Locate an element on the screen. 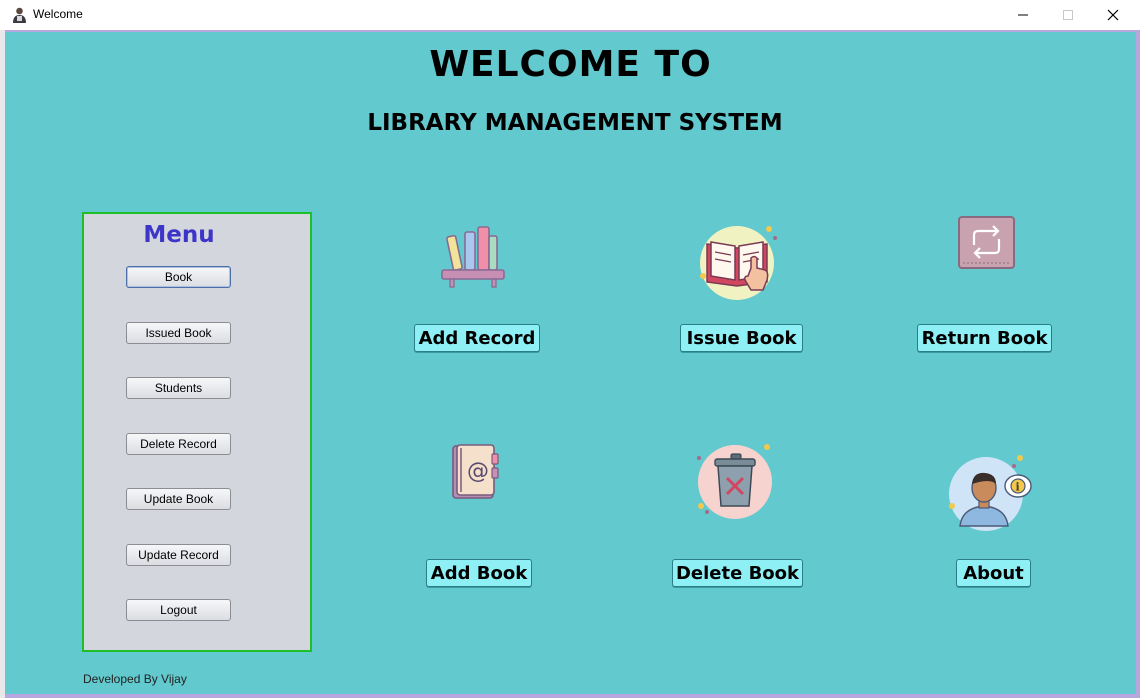  return-book-button: Return Book is located at coordinates (984, 338).